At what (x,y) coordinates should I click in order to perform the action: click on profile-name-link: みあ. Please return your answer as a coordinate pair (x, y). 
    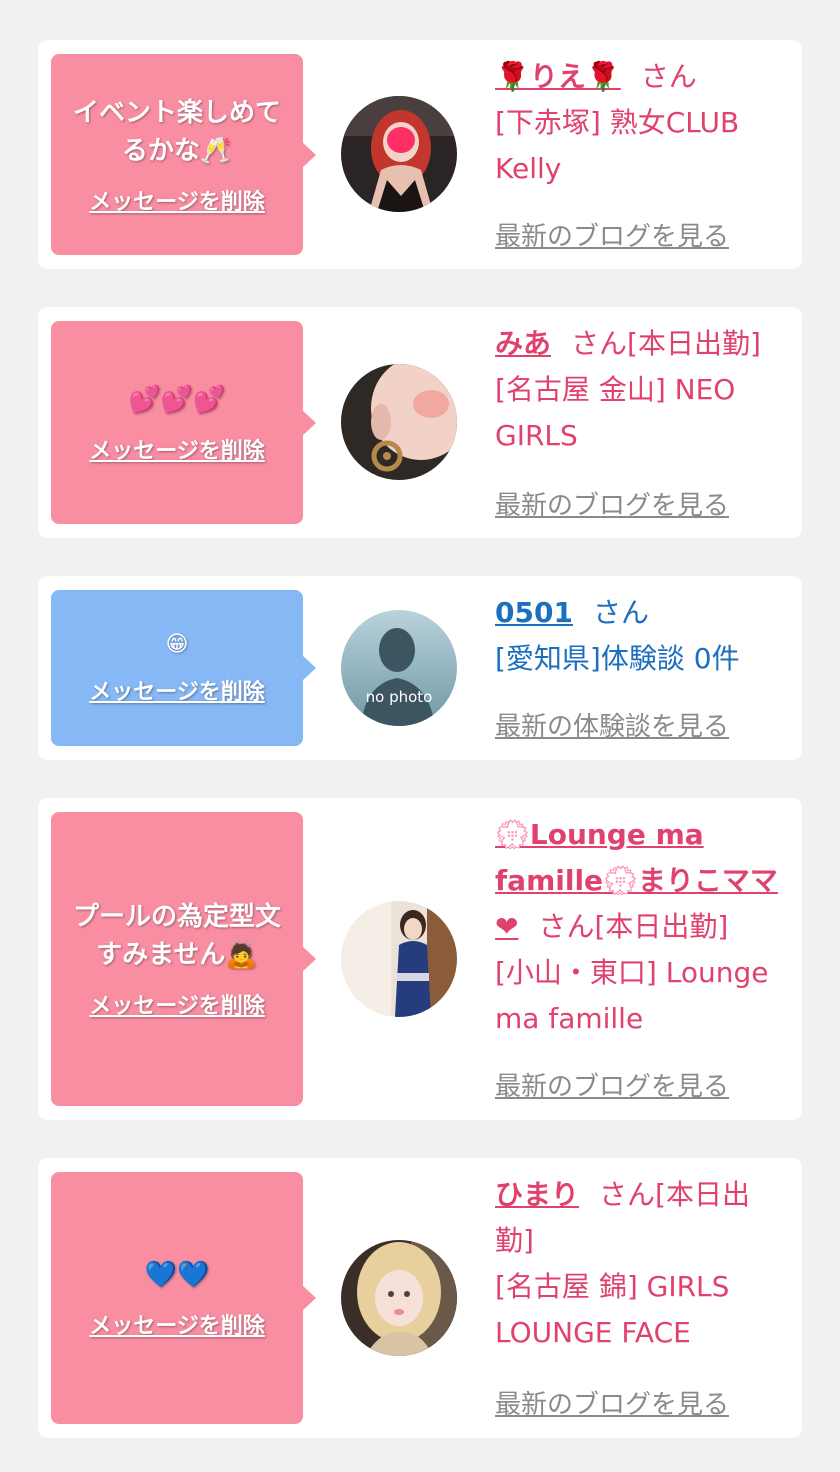
    Looking at the image, I should click on (523, 343).